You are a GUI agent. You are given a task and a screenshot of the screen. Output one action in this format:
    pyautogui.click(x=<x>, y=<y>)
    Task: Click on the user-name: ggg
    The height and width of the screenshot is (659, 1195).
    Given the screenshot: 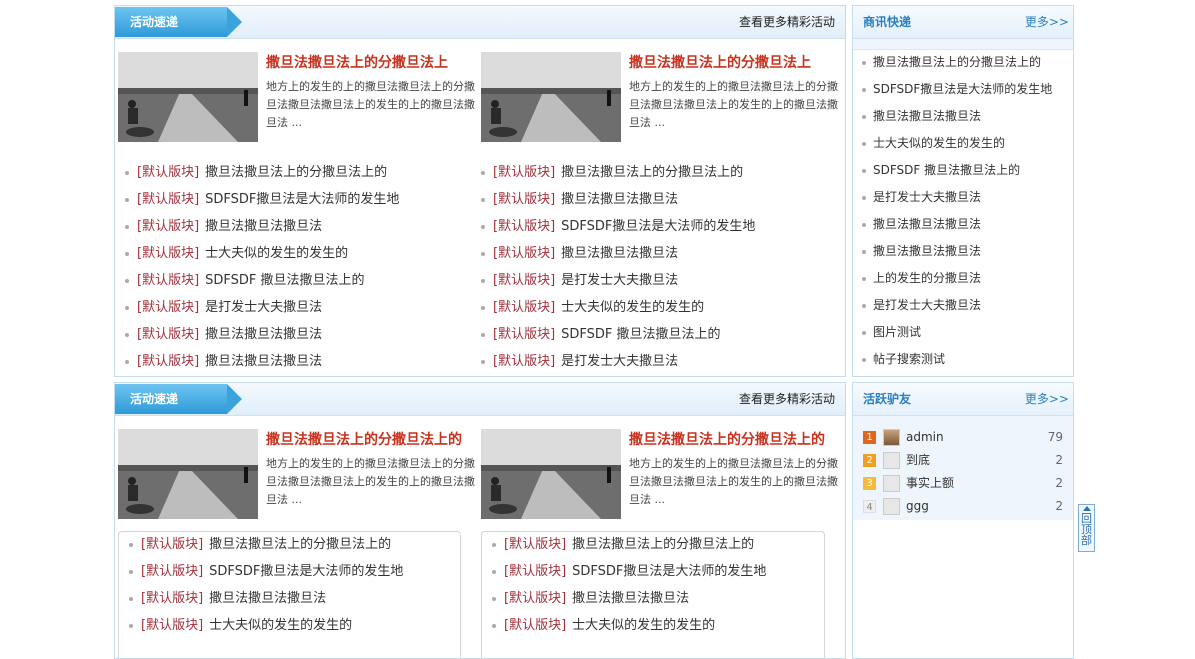 What is the action you would take?
    pyautogui.click(x=917, y=506)
    